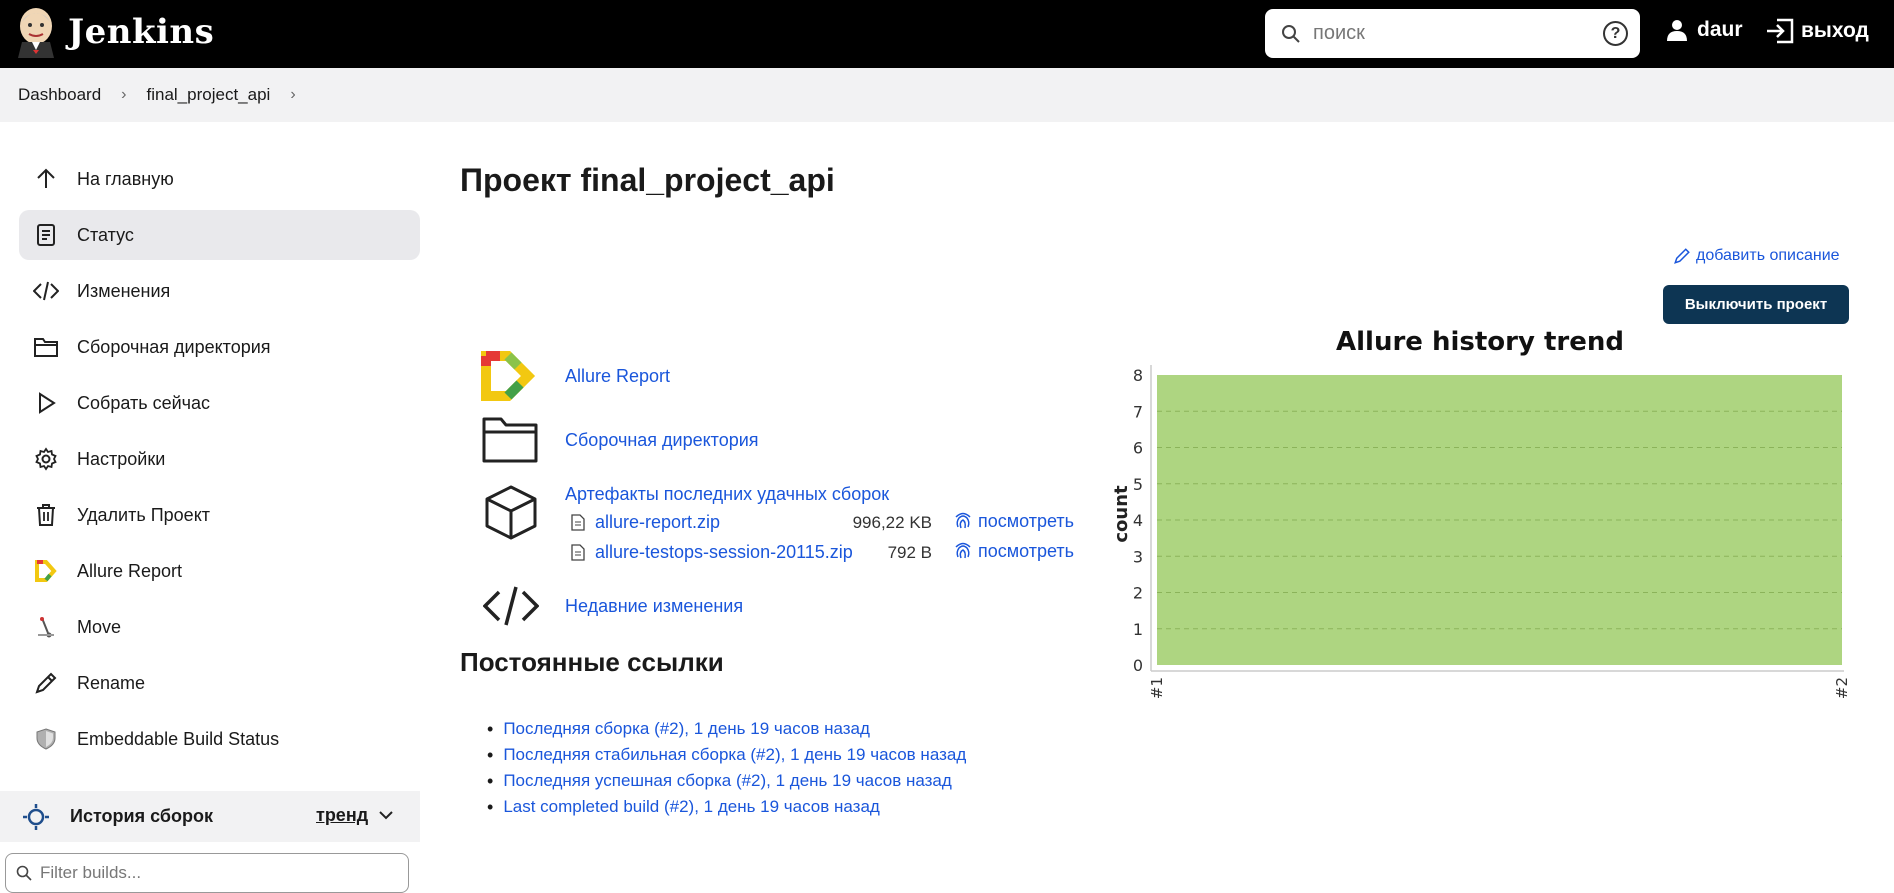 The height and width of the screenshot is (893, 1894). I want to click on add-description-link: добавить описание, so click(1756, 256).